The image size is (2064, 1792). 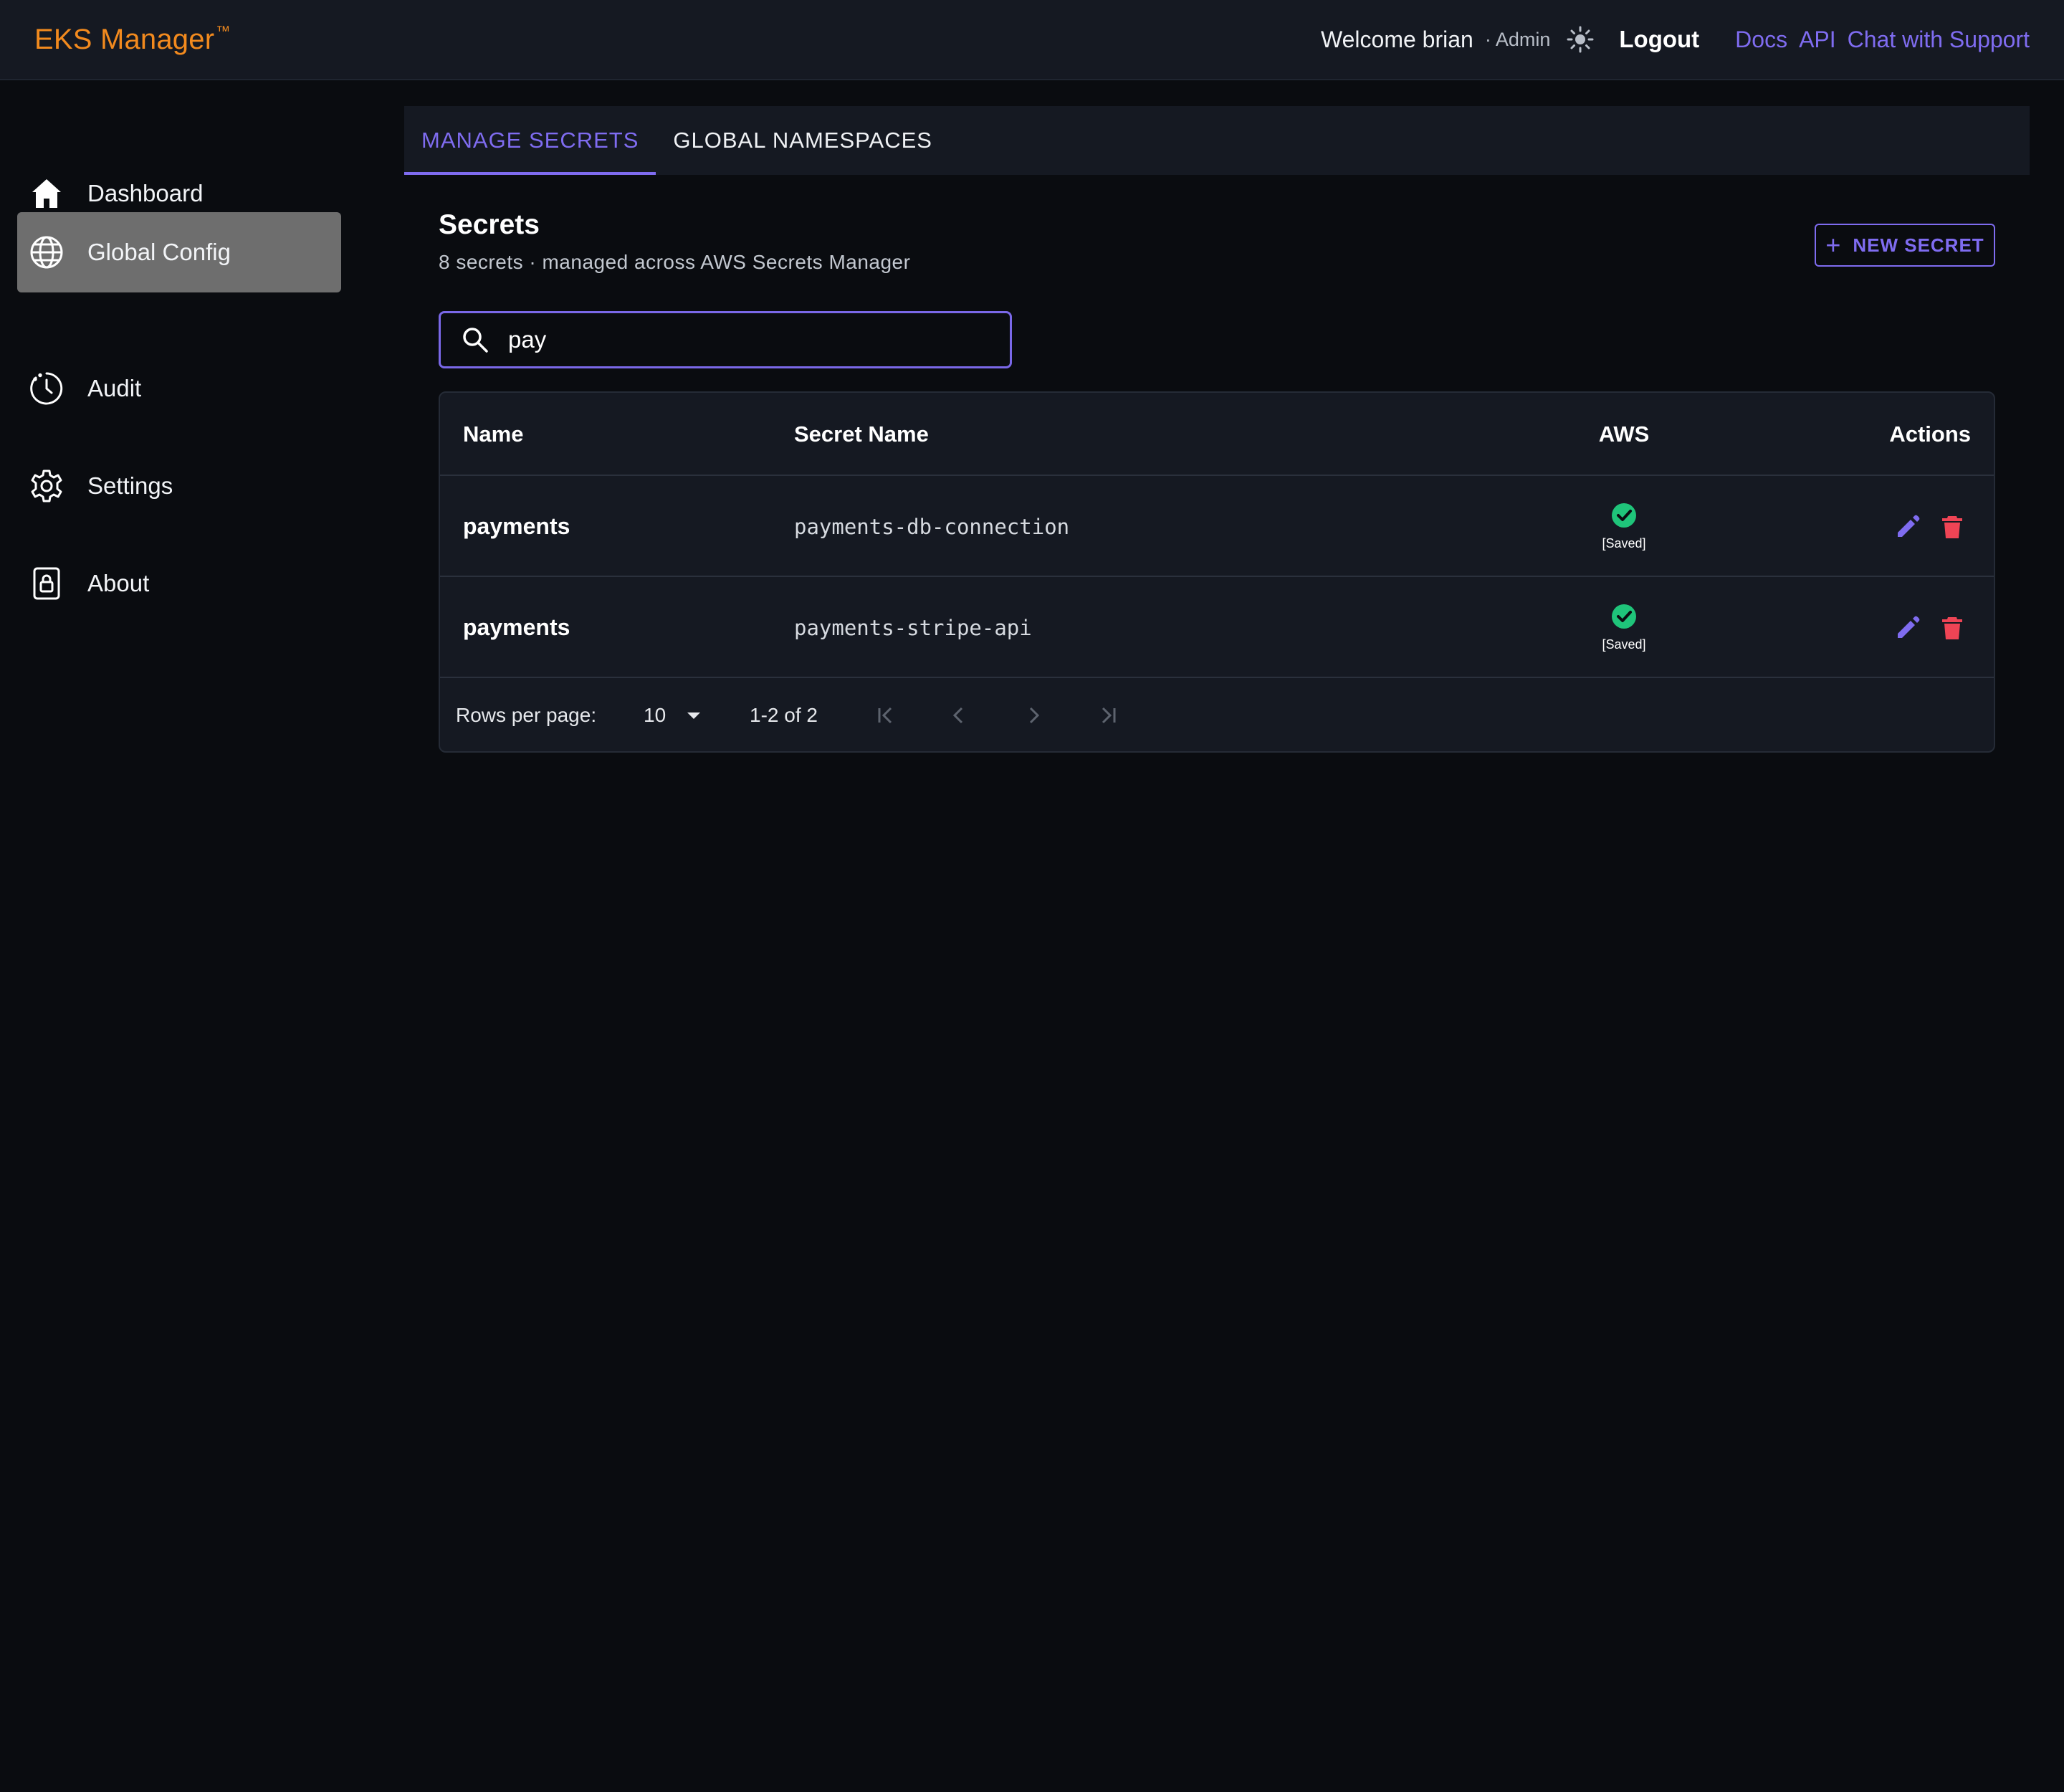 What do you see at coordinates (1833, 245) in the screenshot?
I see `plus-icon: +` at bounding box center [1833, 245].